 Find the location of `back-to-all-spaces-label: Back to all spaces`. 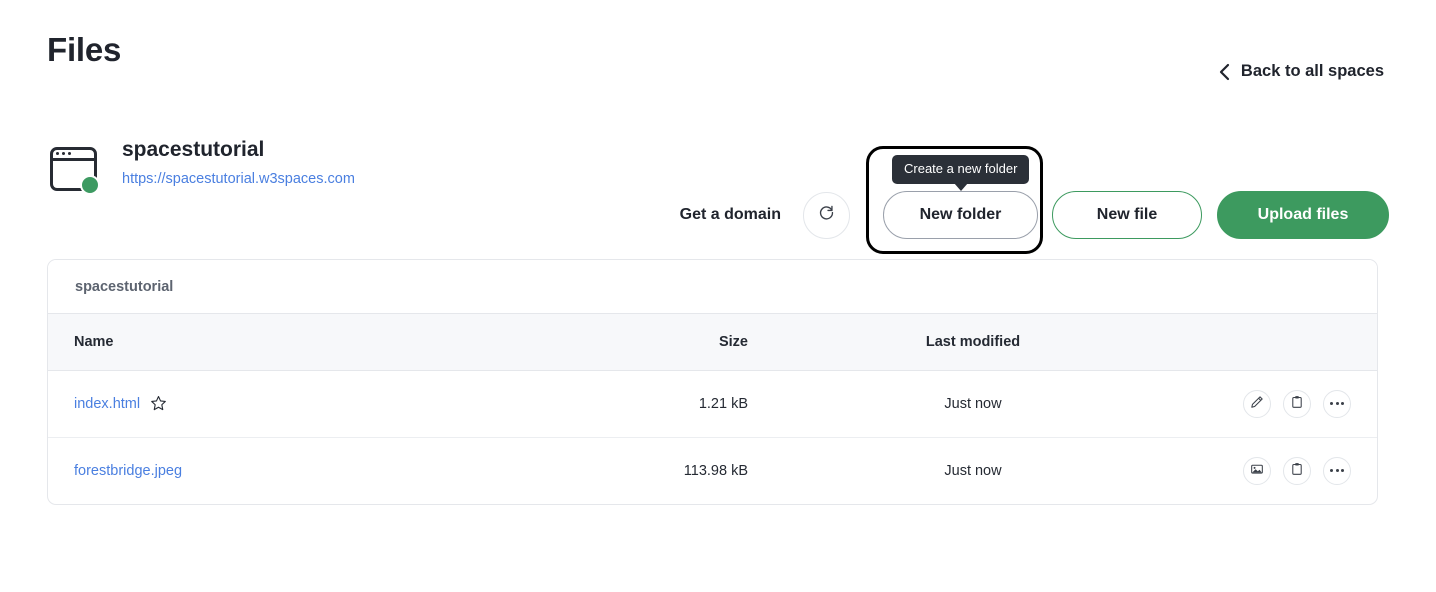

back-to-all-spaces-label: Back to all spaces is located at coordinates (1312, 71).